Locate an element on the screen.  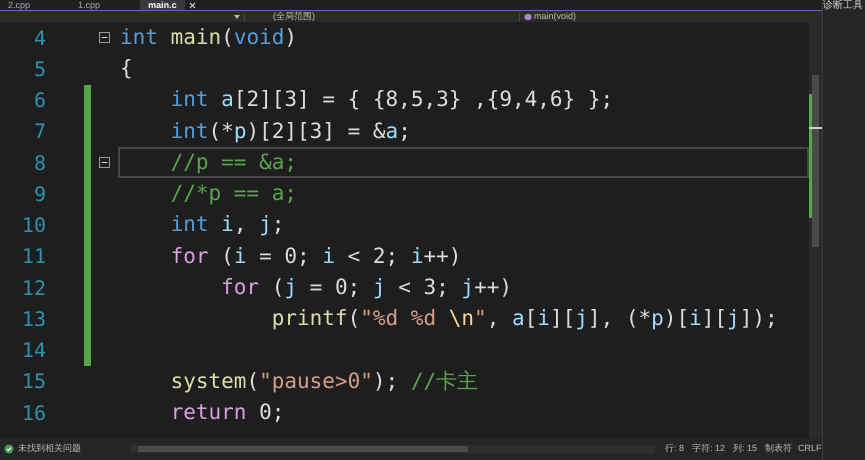
line-number: 4 is located at coordinates (39, 38).